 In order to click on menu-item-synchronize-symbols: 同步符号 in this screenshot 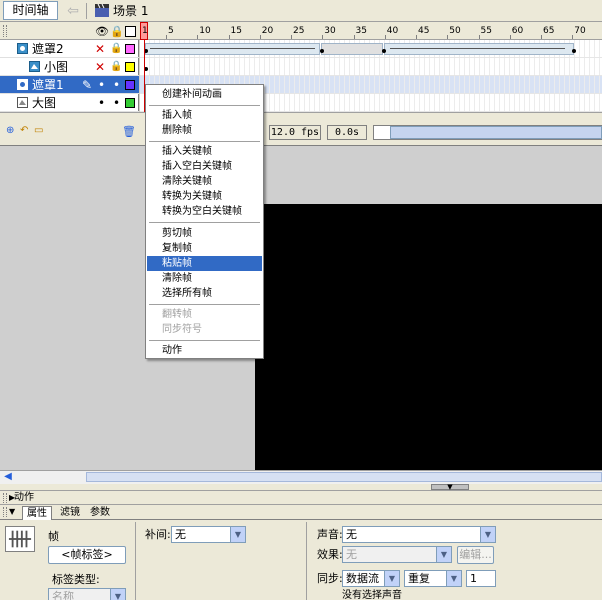, I will do `click(204, 329)`.